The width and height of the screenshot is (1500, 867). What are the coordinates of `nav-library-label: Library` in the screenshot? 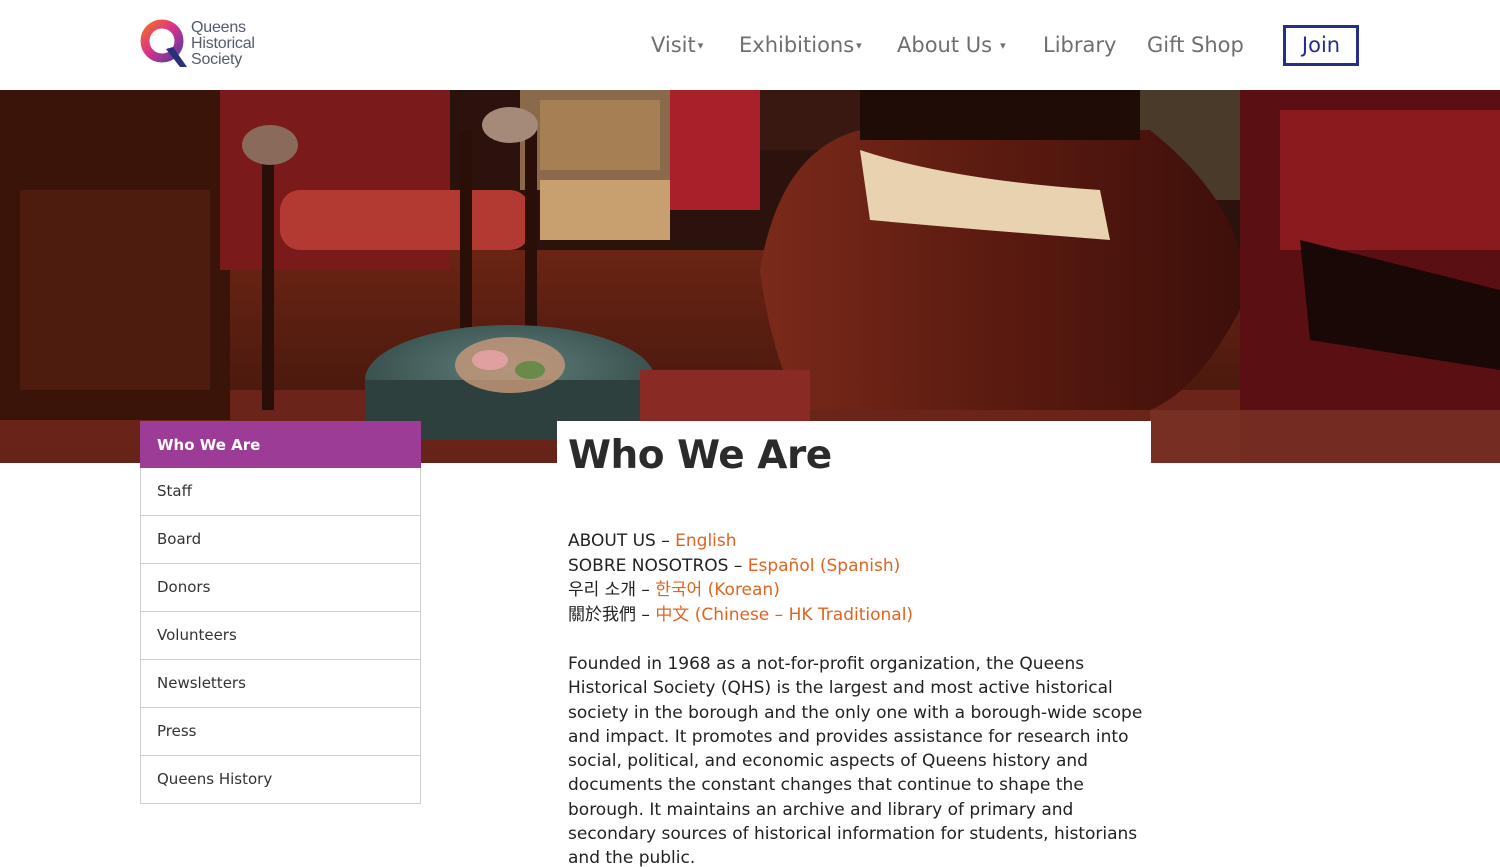 It's located at (1080, 45).